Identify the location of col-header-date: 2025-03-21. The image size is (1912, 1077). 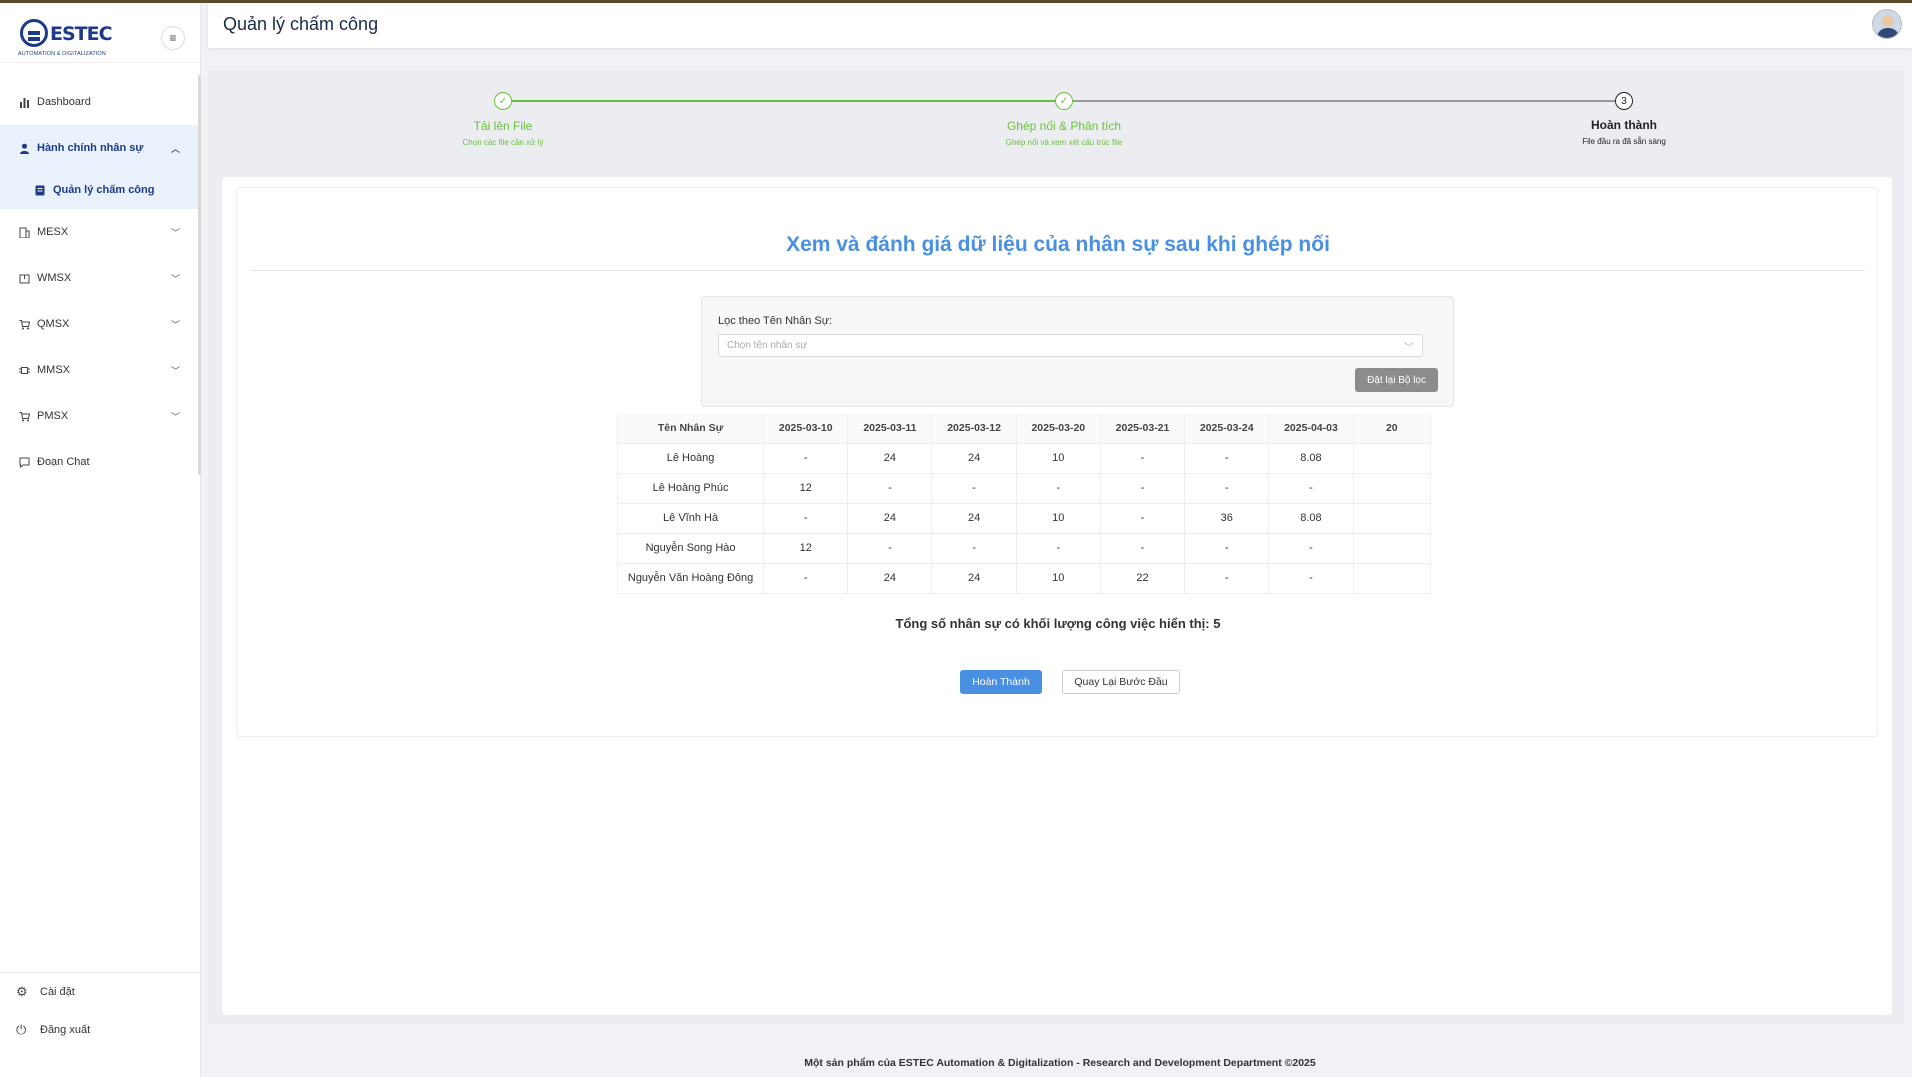
(1143, 428).